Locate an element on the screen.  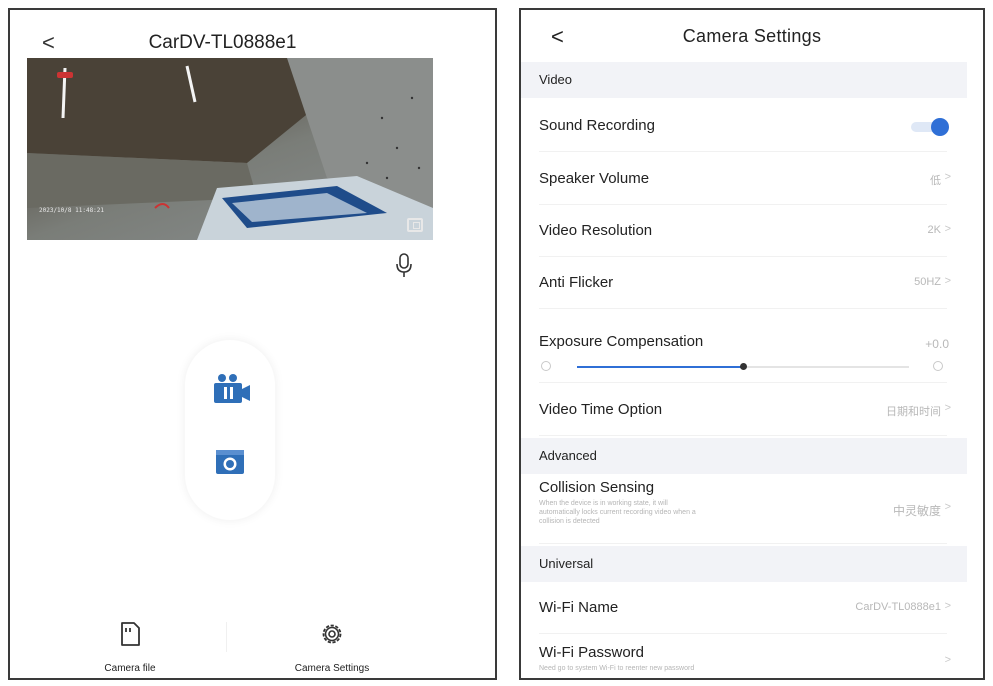
slider-thumb is located at coordinates (743, 366).